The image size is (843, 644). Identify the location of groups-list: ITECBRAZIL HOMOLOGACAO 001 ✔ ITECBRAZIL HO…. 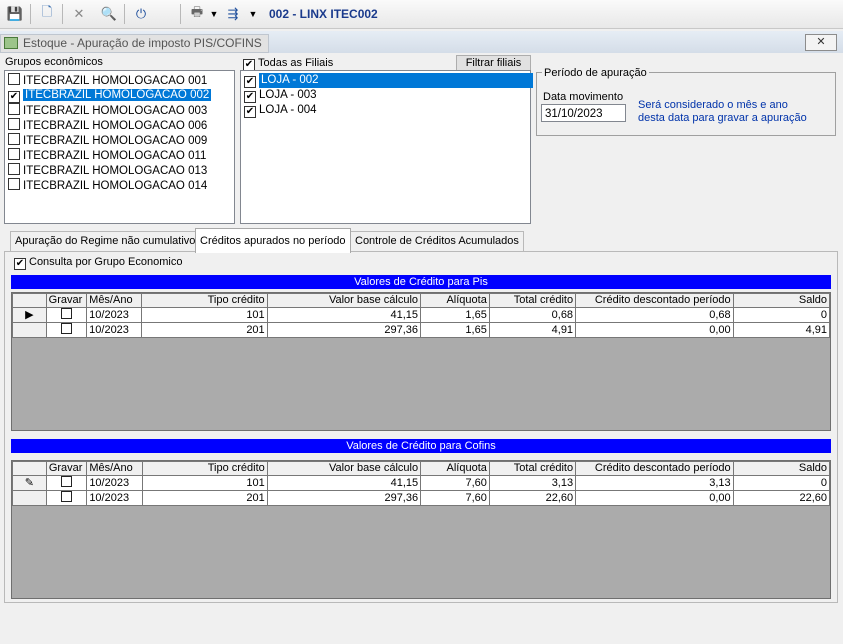
(119, 147).